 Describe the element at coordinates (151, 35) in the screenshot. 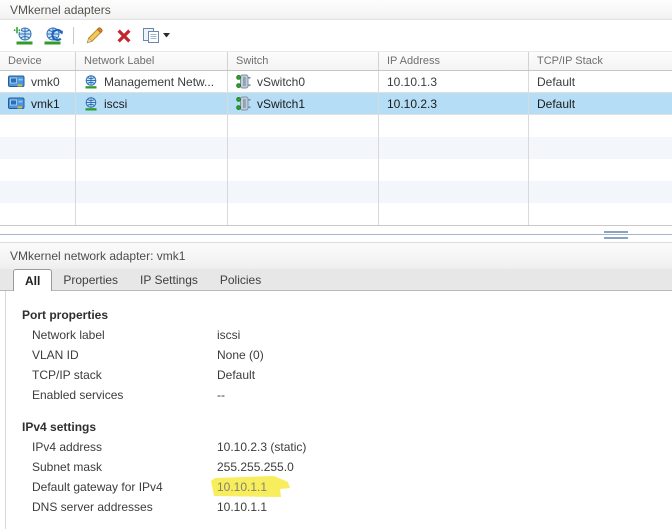

I see `copy-icon` at that location.